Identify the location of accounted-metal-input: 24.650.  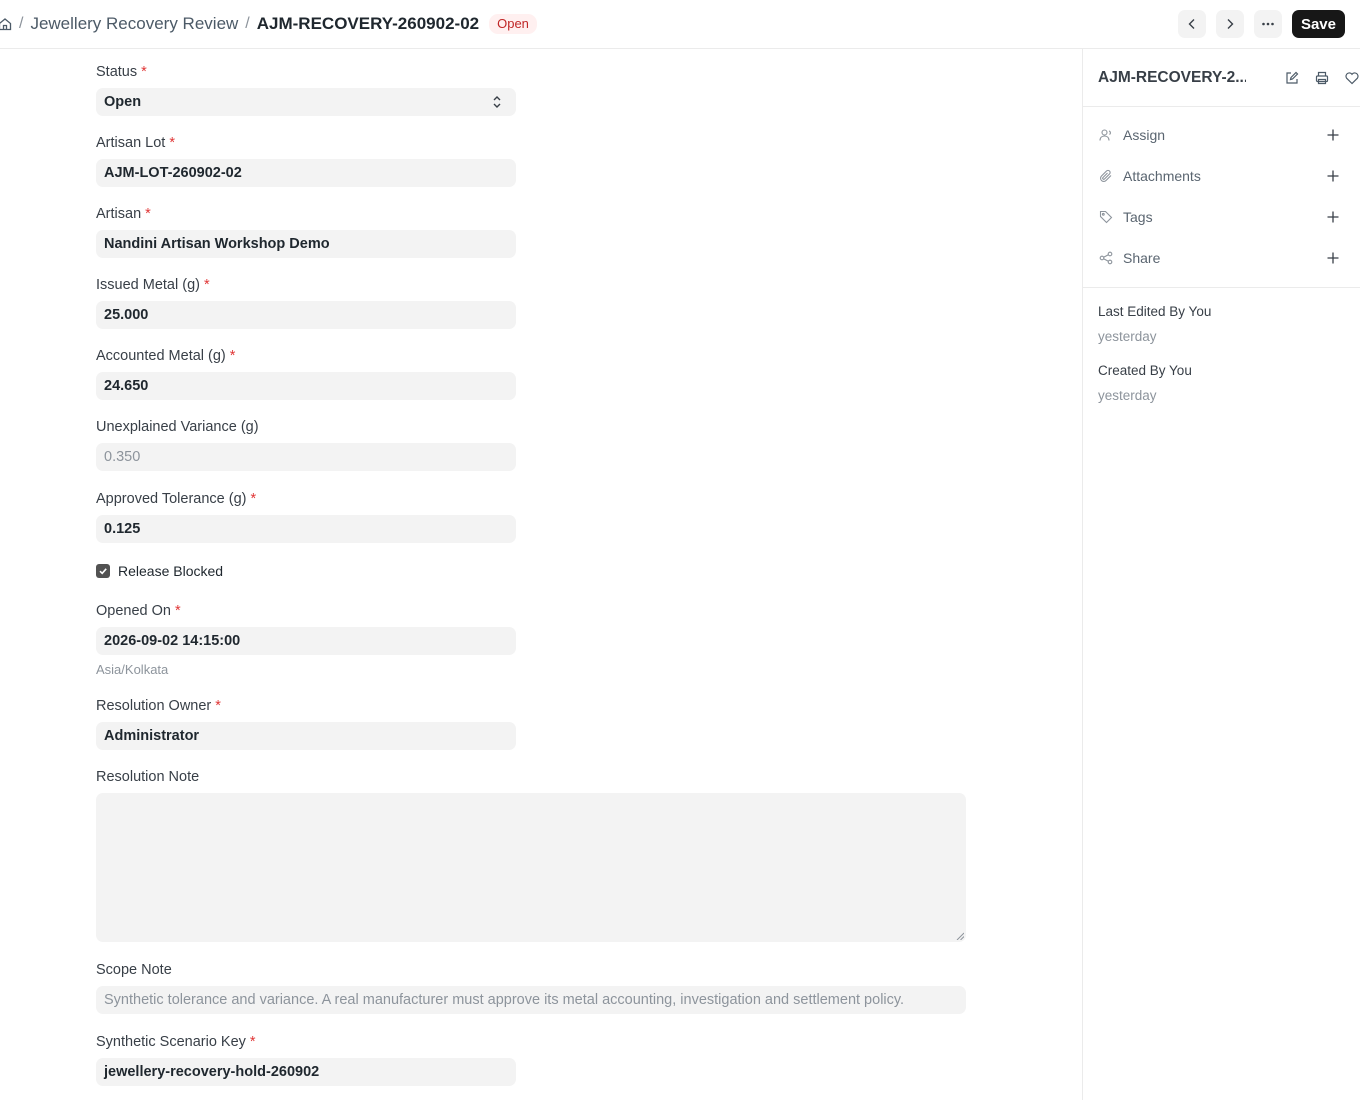
(306, 386).